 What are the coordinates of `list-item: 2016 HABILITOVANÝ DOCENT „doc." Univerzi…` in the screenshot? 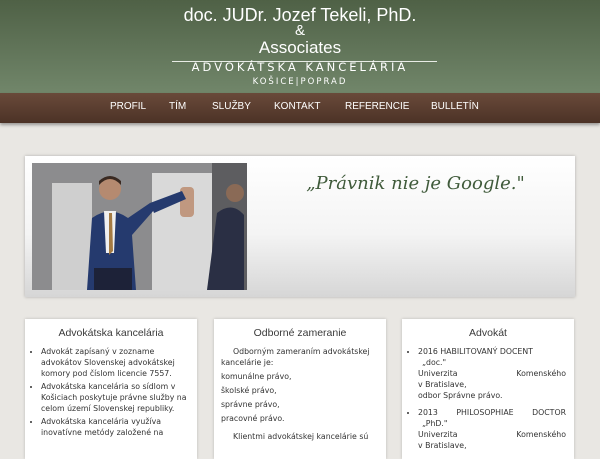 It's located at (492, 373).